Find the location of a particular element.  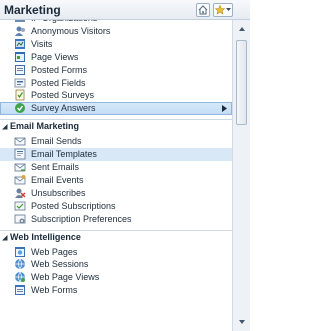

visits-icon is located at coordinates (20, 43).